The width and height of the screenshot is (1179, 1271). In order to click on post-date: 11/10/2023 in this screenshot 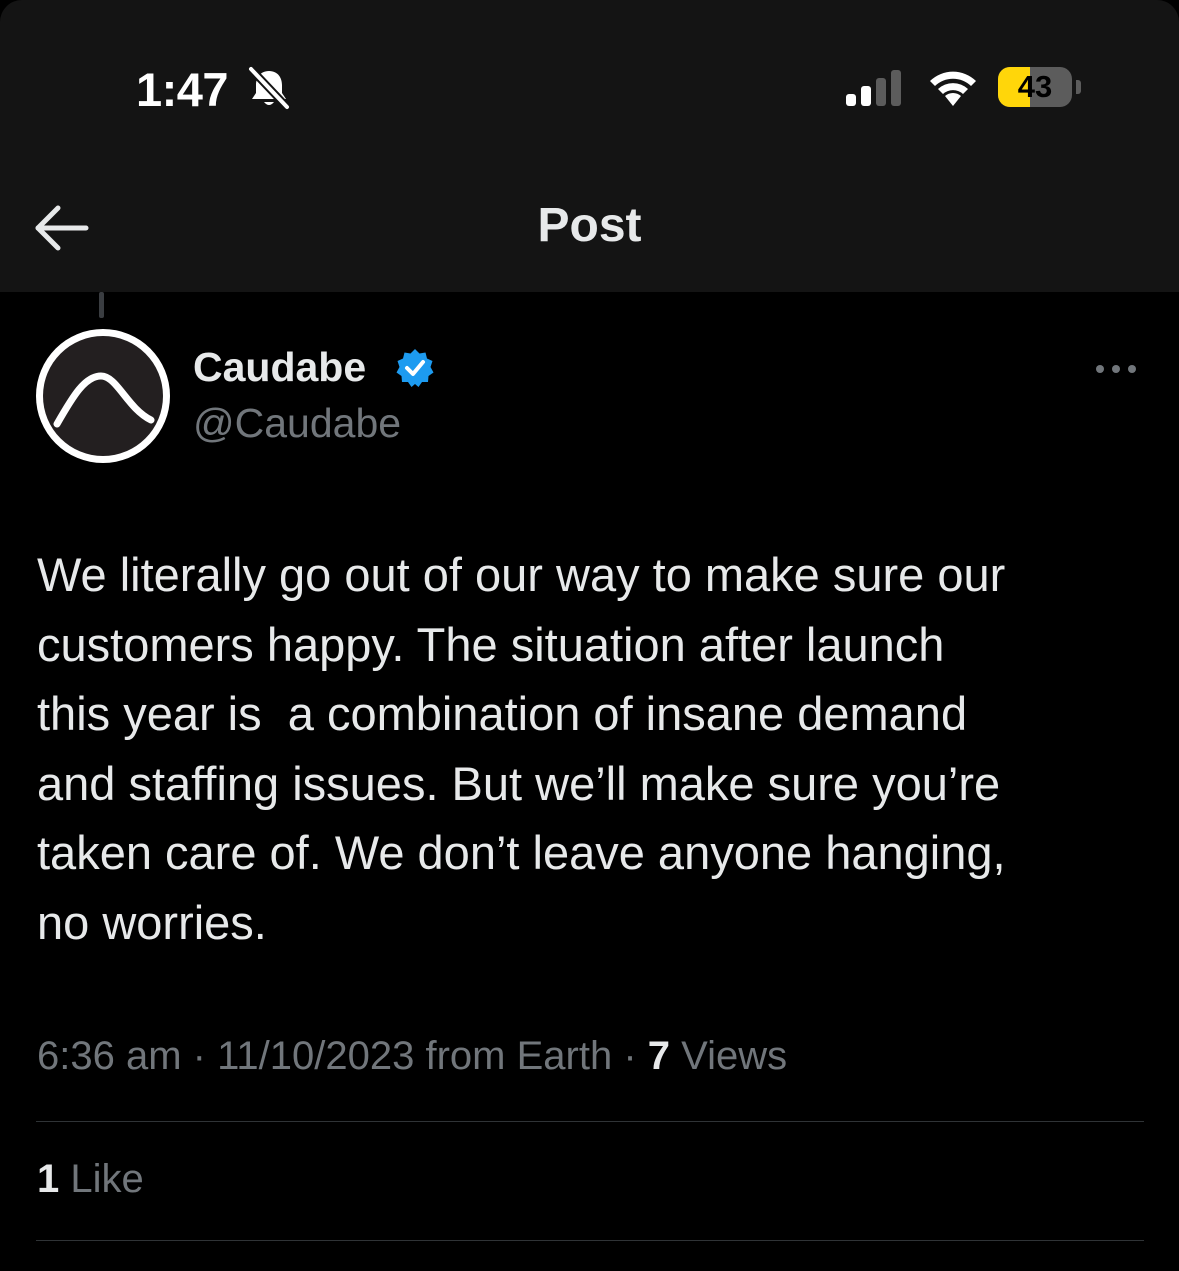, I will do `click(315, 1056)`.